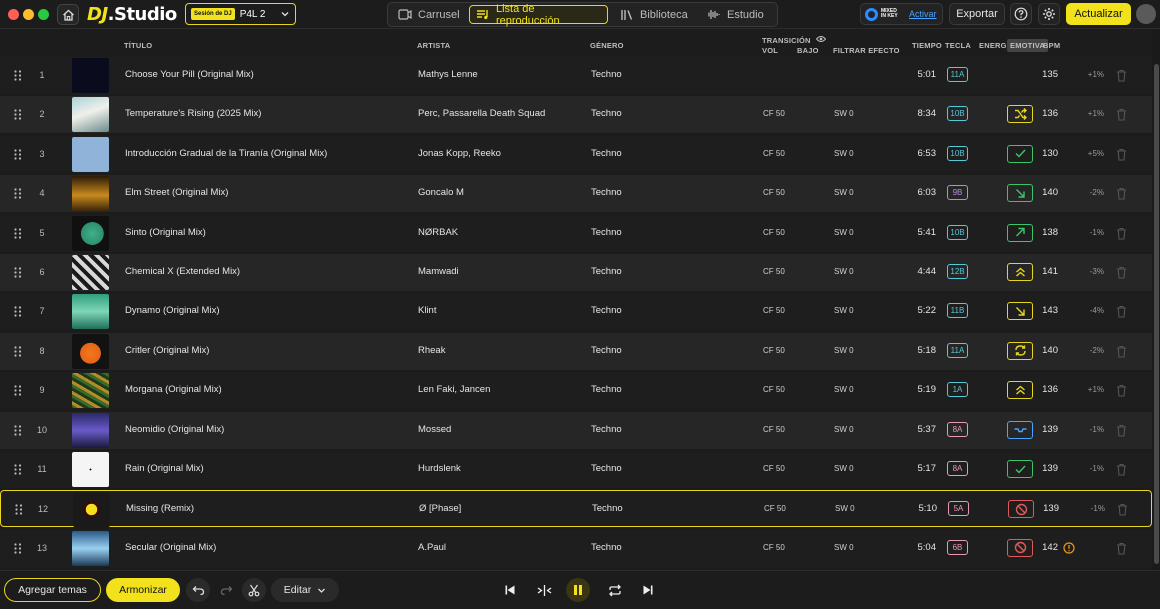  I want to click on scrollbar, so click(1156, 300).